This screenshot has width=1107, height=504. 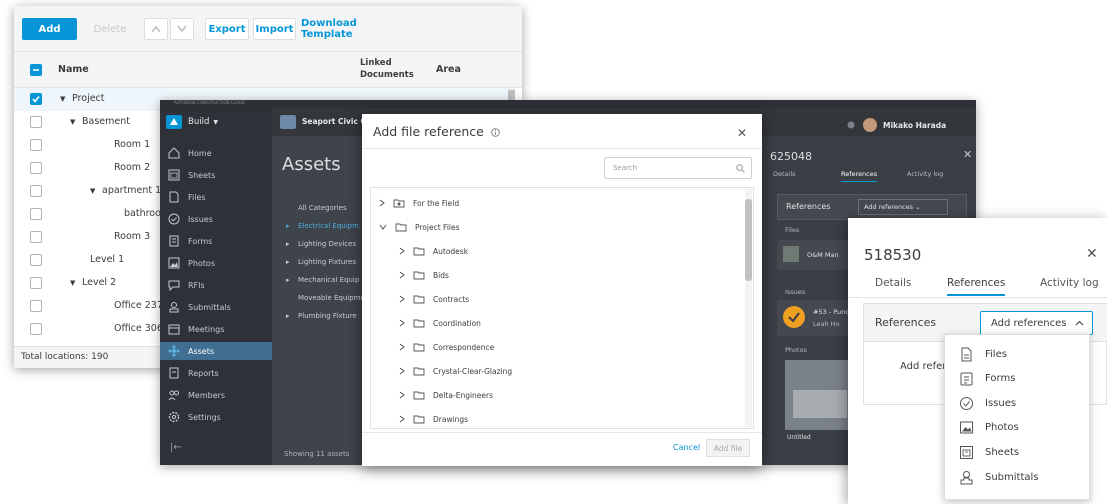 What do you see at coordinates (455, 371) in the screenshot?
I see `folder-row: Crystal-Clear-Glazing` at bounding box center [455, 371].